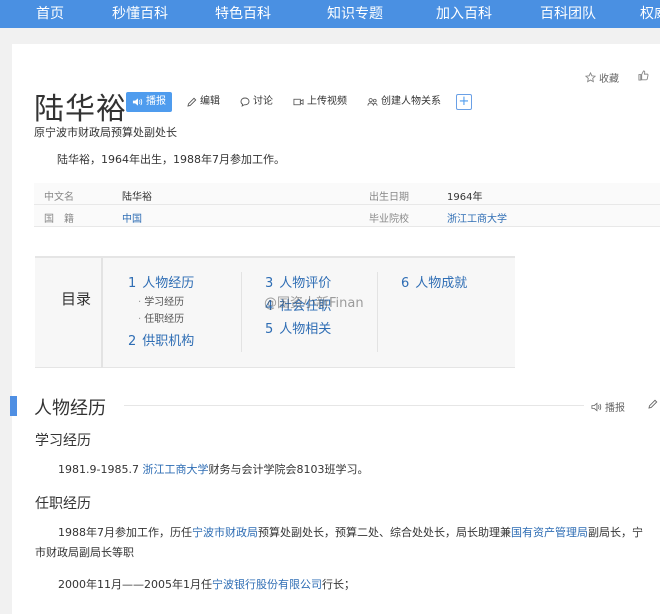 This screenshot has height=614, width=660. Describe the element at coordinates (389, 219) in the screenshot. I see `info-key-school: 毕业院校` at that location.